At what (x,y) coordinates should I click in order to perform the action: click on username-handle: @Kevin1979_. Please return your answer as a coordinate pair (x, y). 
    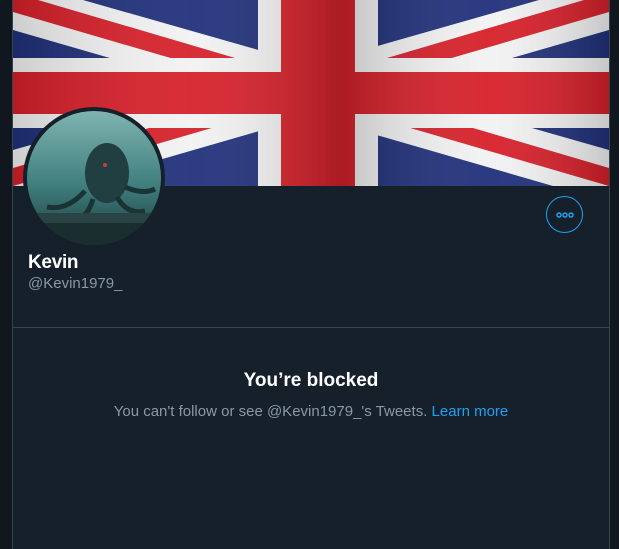
    Looking at the image, I should click on (75, 283).